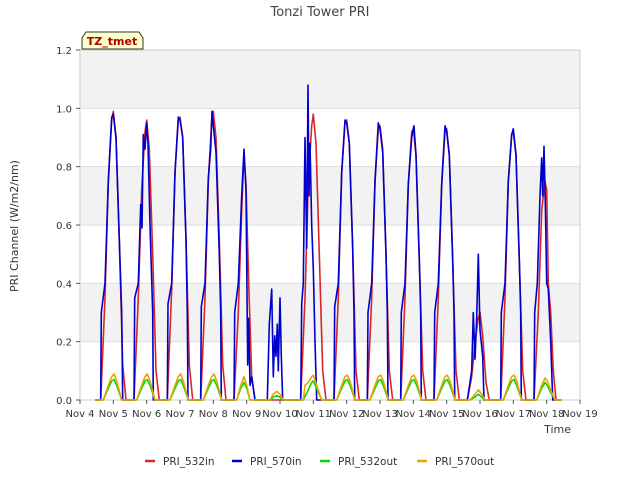 The width and height of the screenshot is (640, 484). I want to click on x-tick-label: Nov 18, so click(546, 414).